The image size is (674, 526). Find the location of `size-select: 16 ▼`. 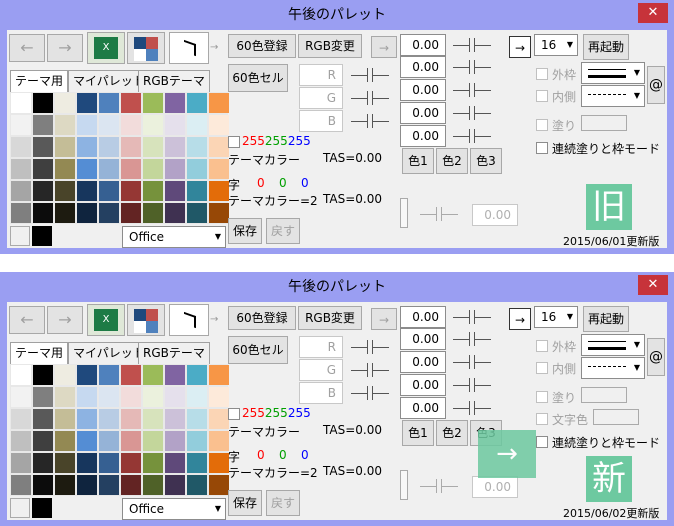

size-select: 16 ▼ is located at coordinates (556, 317).